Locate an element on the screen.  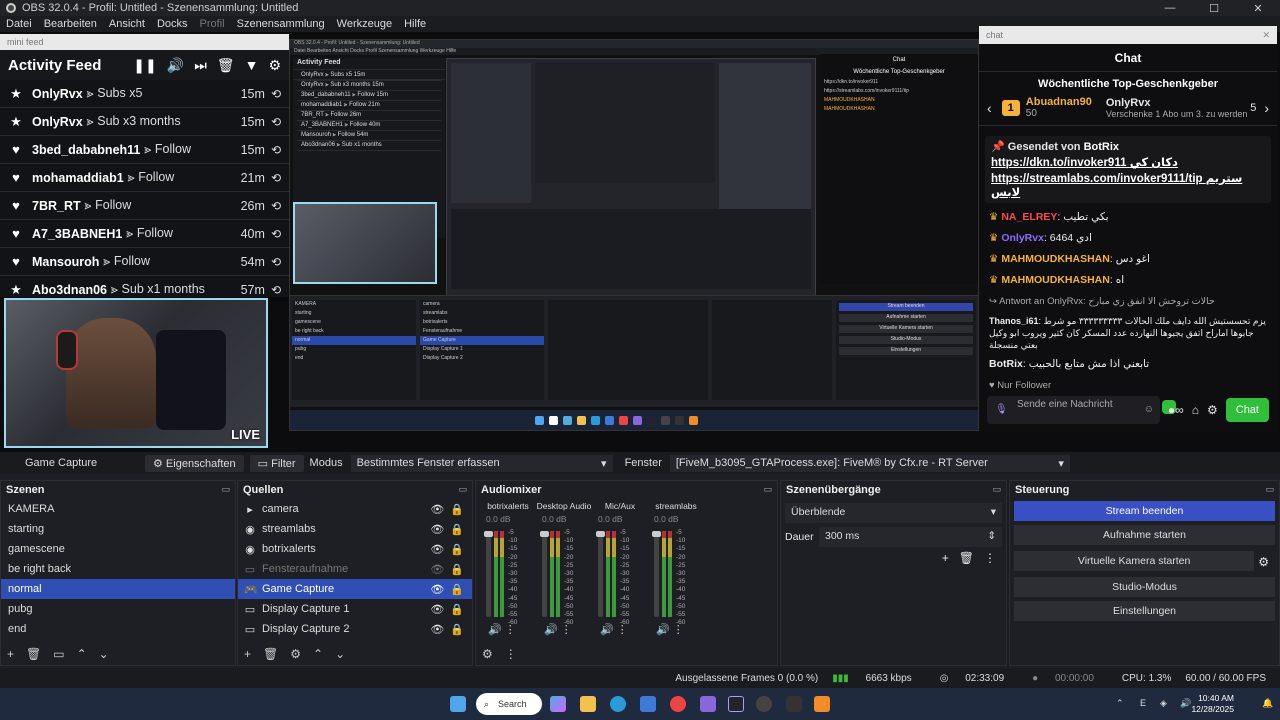
start-recording-button: Aufnahme starten is located at coordinates (1144, 535).